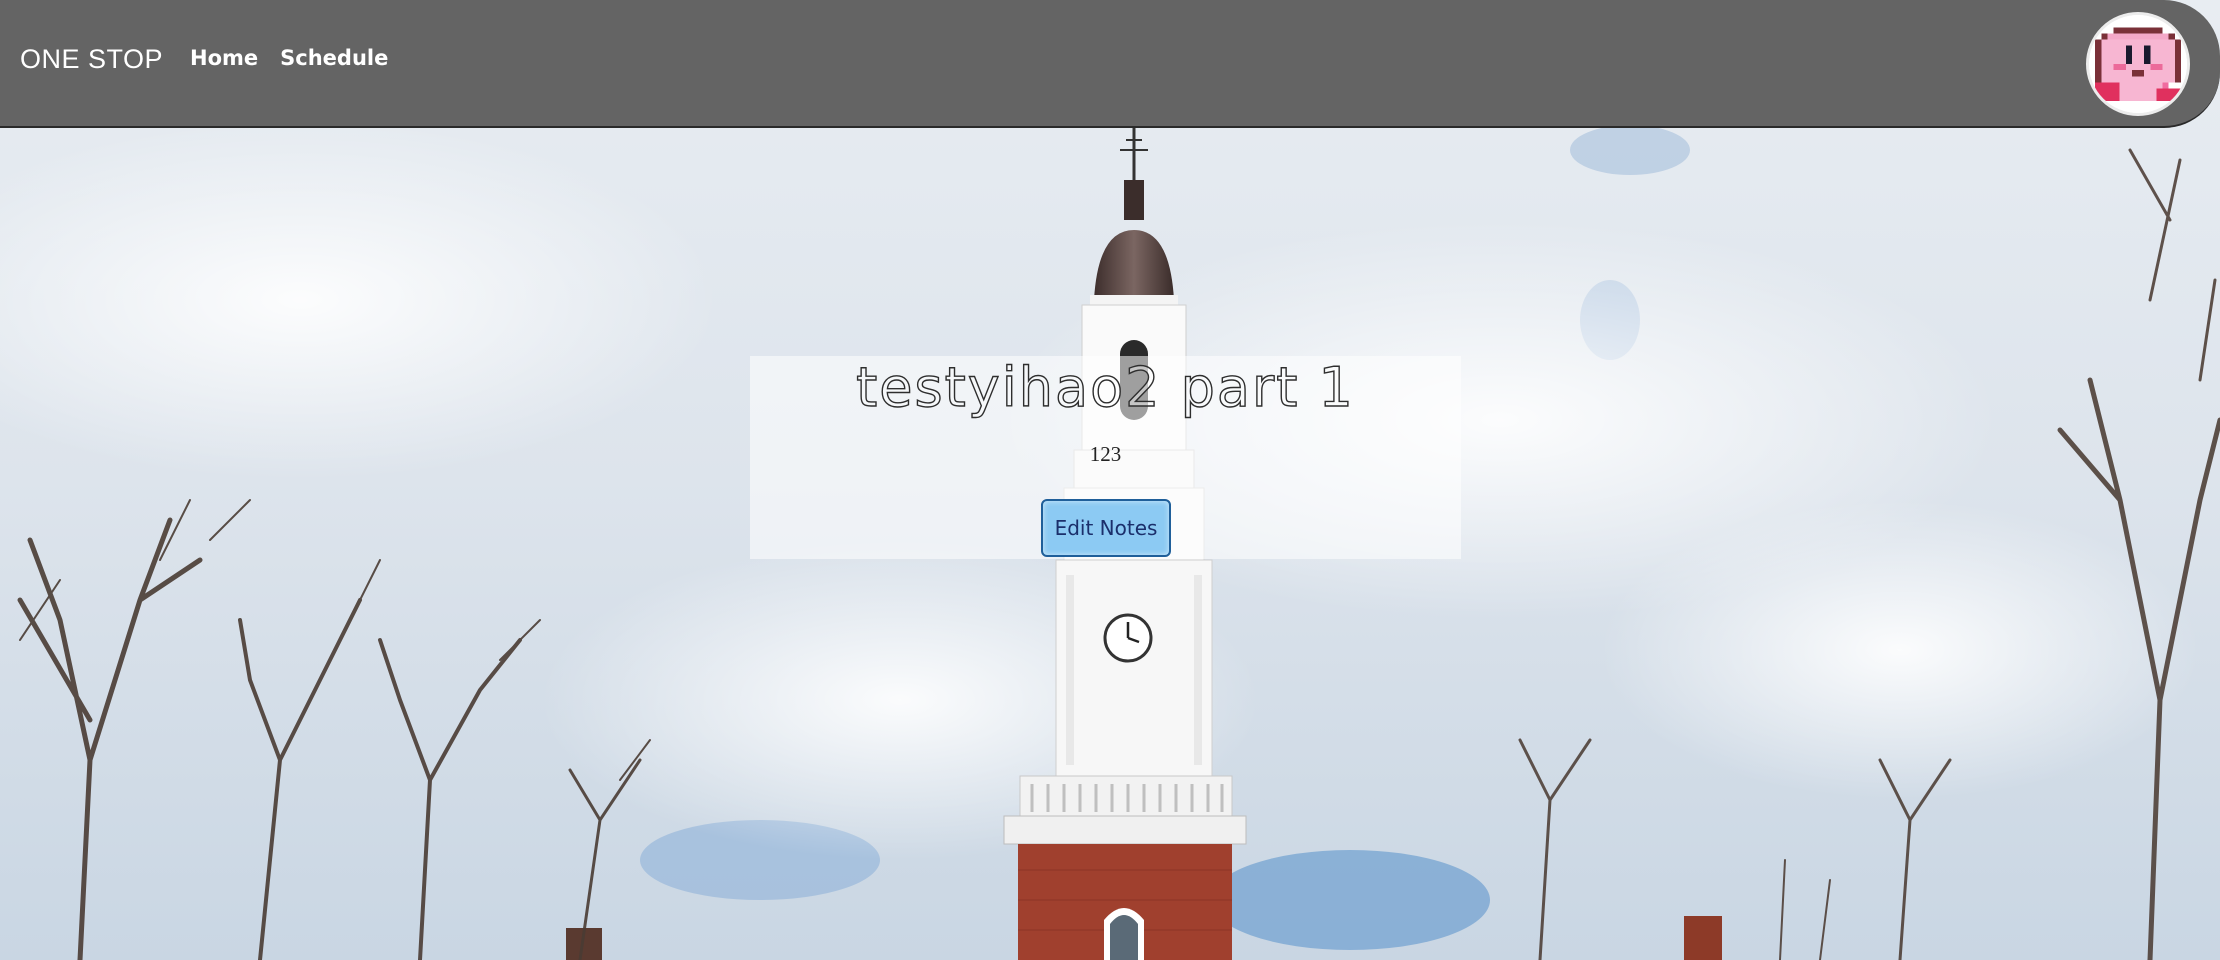  Describe the element at coordinates (224, 58) in the screenshot. I see `nav-link-home: Home` at that location.